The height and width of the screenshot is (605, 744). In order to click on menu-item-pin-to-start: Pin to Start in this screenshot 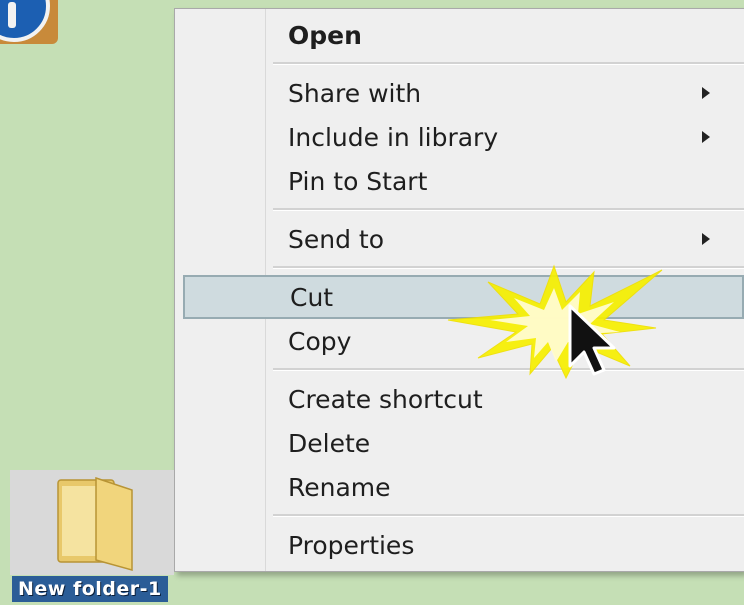, I will do `click(459, 181)`.